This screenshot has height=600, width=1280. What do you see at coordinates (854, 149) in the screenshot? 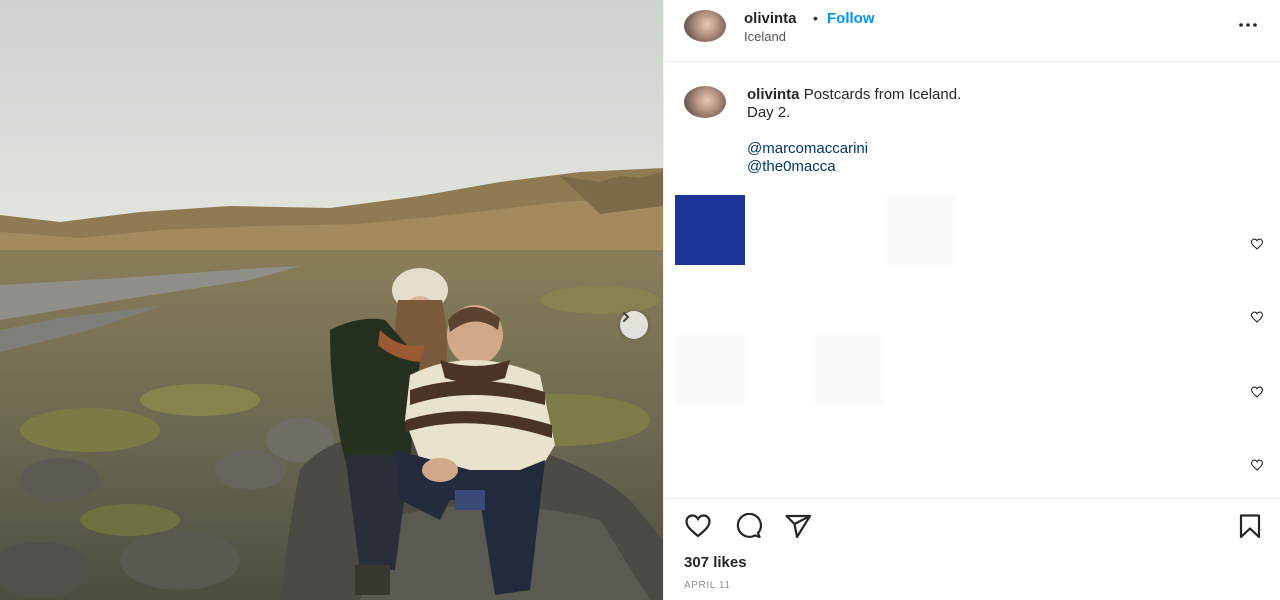
I see `mention-link: @marcomaccarini` at bounding box center [854, 149].